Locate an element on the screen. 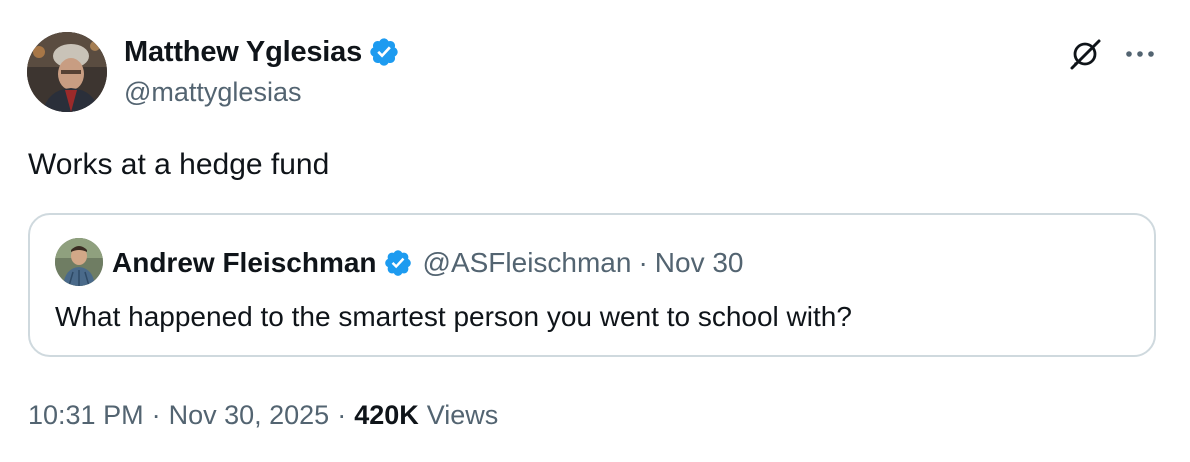 This screenshot has height=462, width=1190. quoted-avatar-image is located at coordinates (79, 262).